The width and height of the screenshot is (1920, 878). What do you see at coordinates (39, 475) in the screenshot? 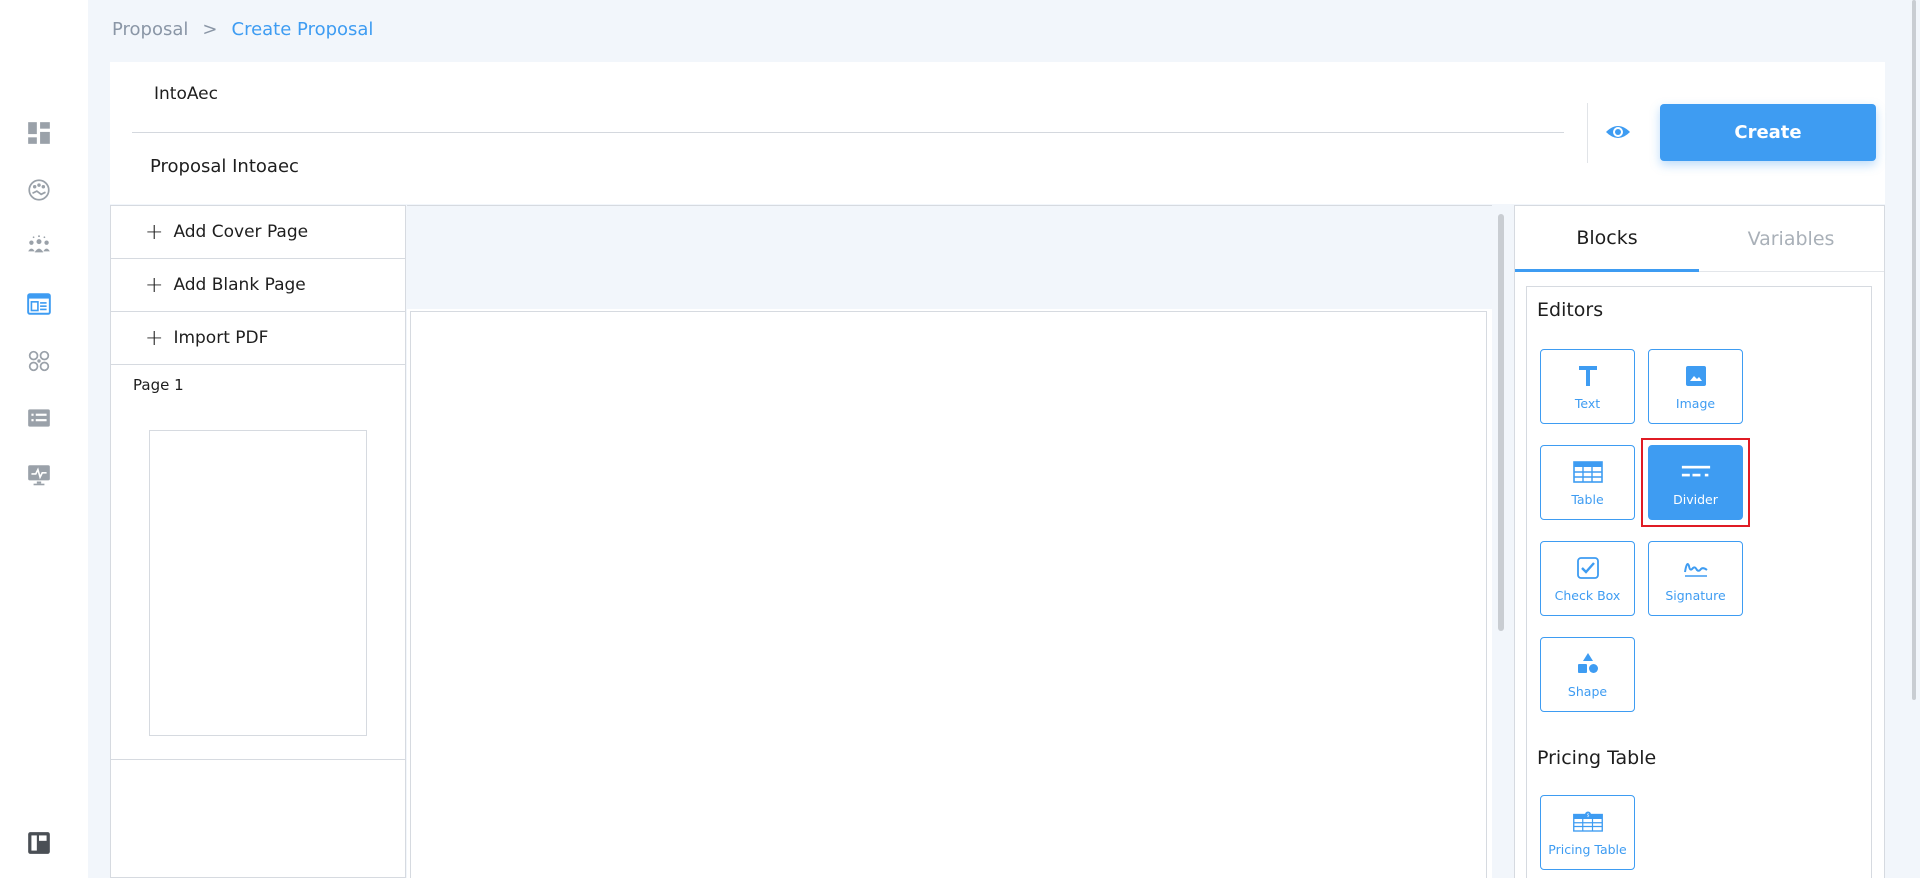
I see `monitor-icon` at bounding box center [39, 475].